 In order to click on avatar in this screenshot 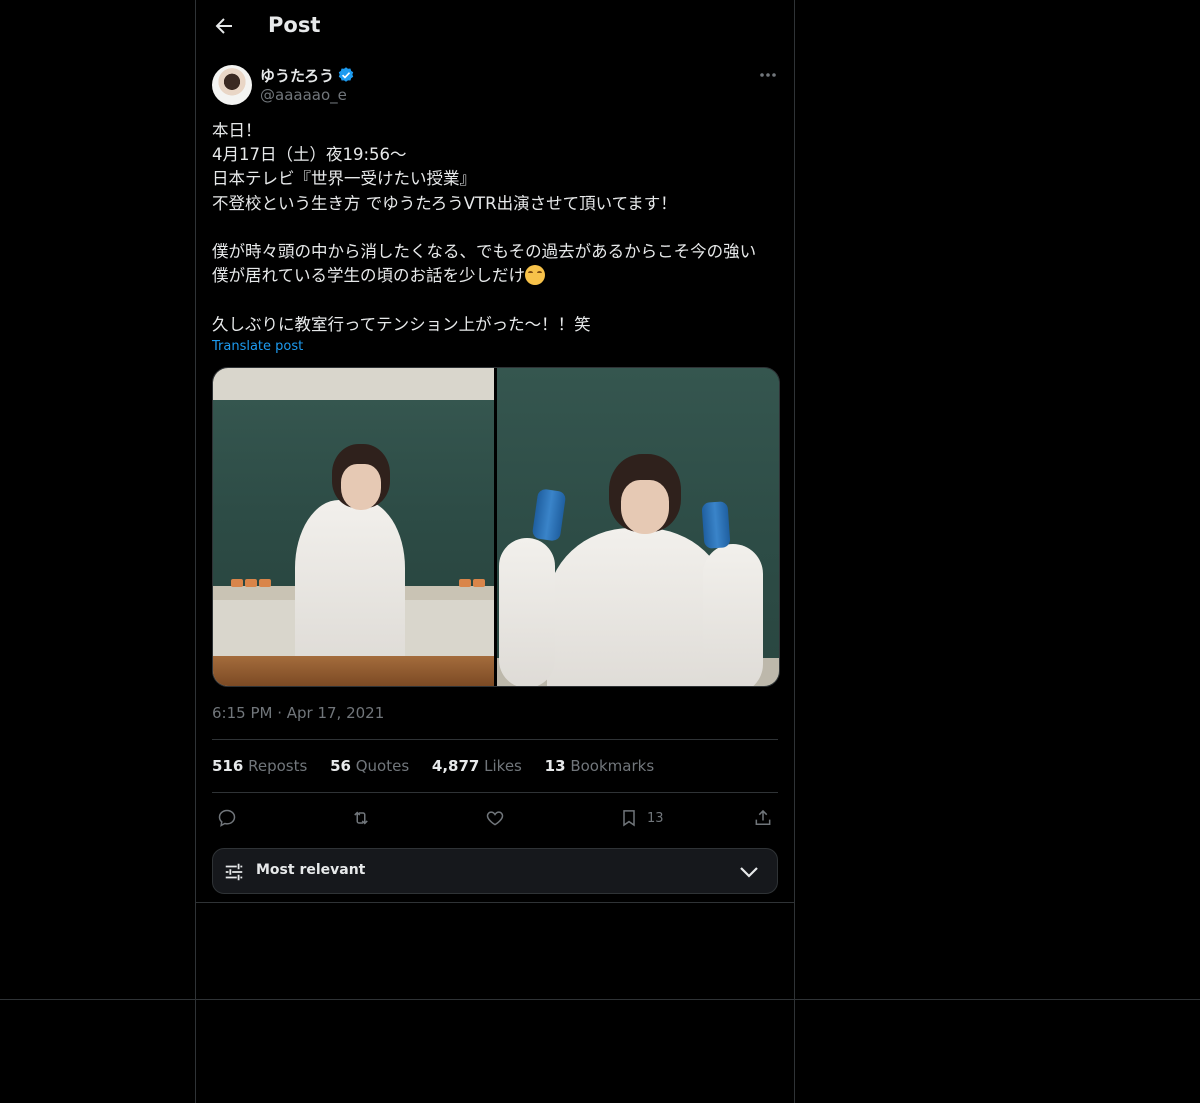, I will do `click(232, 85)`.